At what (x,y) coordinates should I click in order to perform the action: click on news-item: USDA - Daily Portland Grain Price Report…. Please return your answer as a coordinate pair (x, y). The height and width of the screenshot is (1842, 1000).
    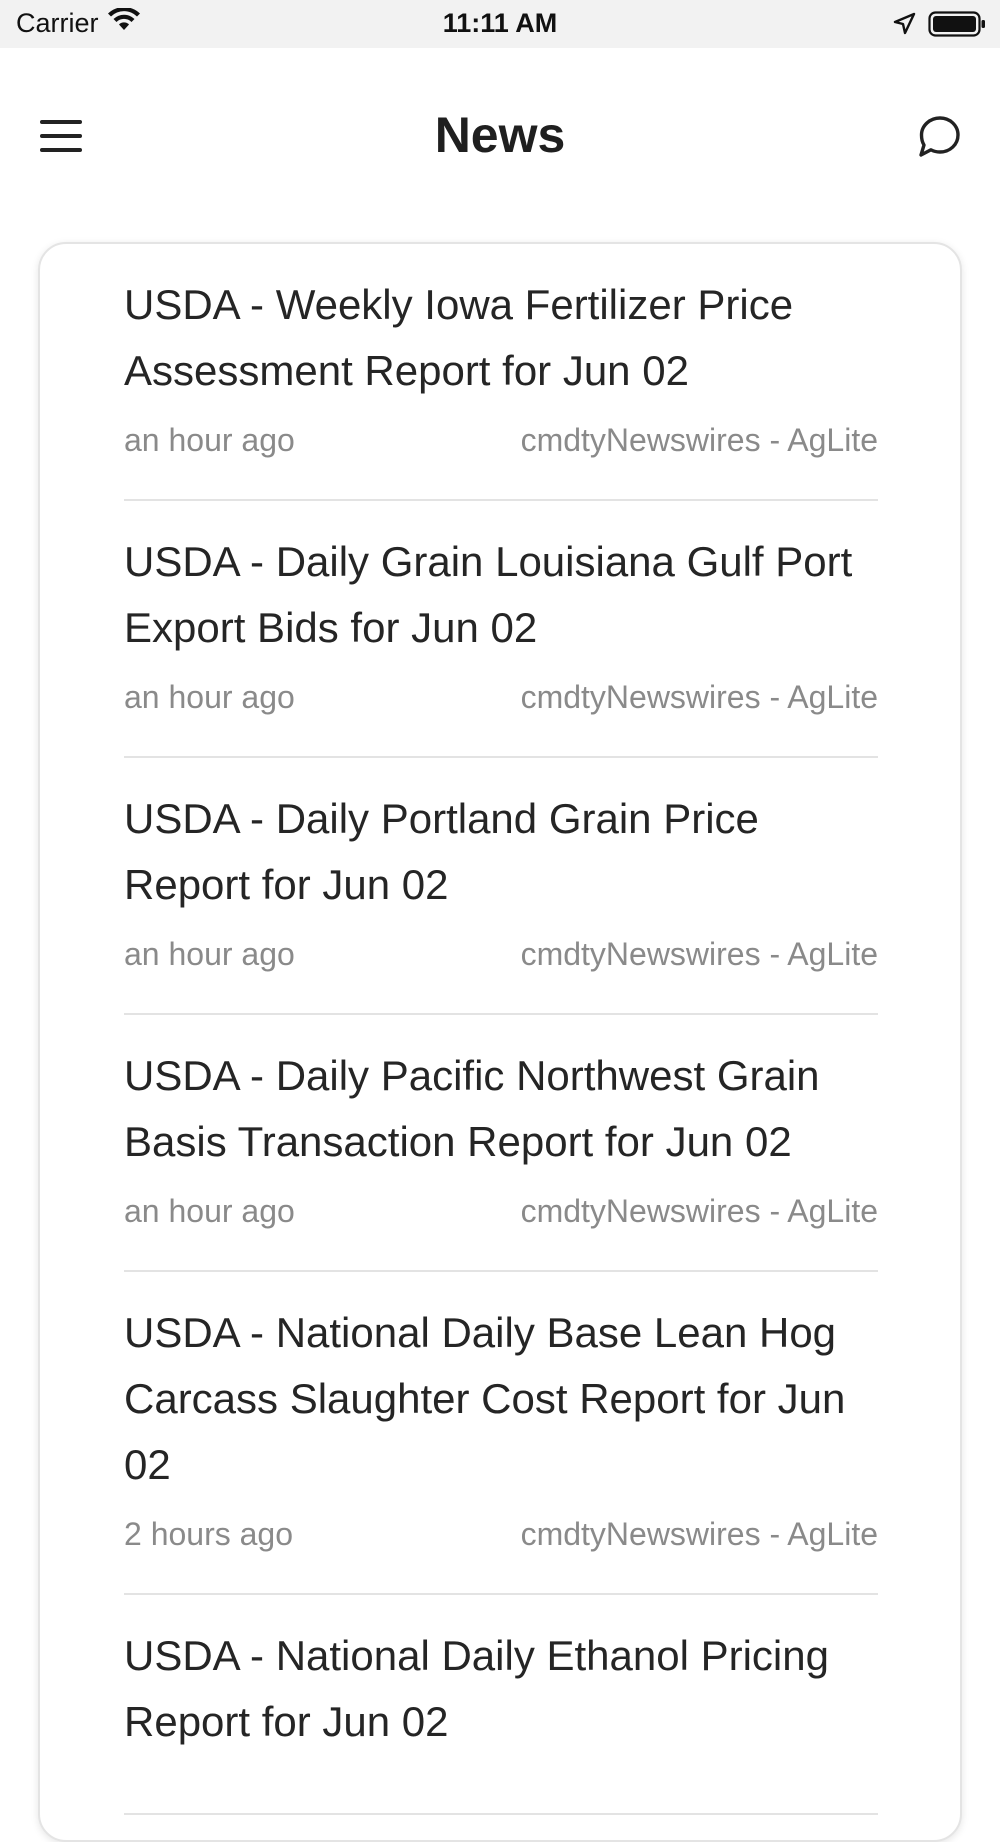
    Looking at the image, I should click on (501, 886).